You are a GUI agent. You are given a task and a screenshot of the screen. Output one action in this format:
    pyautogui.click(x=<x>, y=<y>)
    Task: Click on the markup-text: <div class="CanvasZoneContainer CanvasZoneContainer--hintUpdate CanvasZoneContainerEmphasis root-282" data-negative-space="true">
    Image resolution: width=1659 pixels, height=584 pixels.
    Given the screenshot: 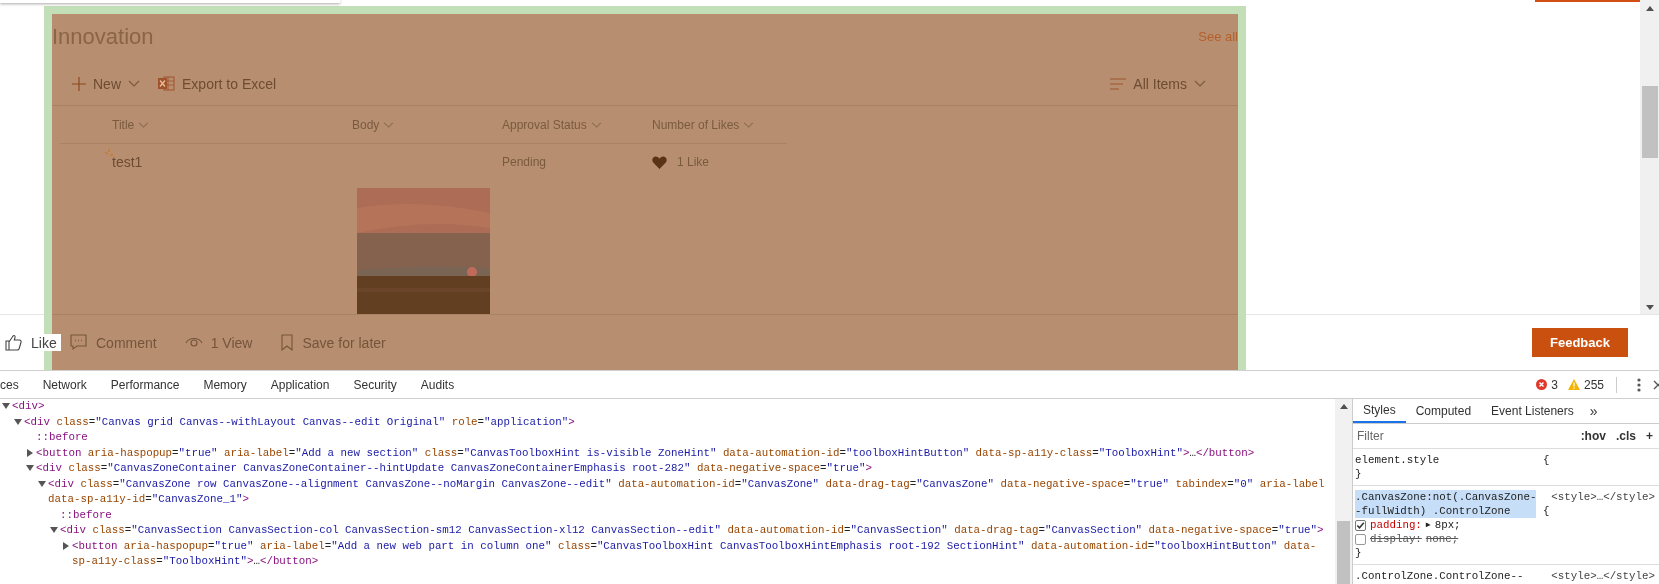 What is the action you would take?
    pyautogui.click(x=685, y=469)
    